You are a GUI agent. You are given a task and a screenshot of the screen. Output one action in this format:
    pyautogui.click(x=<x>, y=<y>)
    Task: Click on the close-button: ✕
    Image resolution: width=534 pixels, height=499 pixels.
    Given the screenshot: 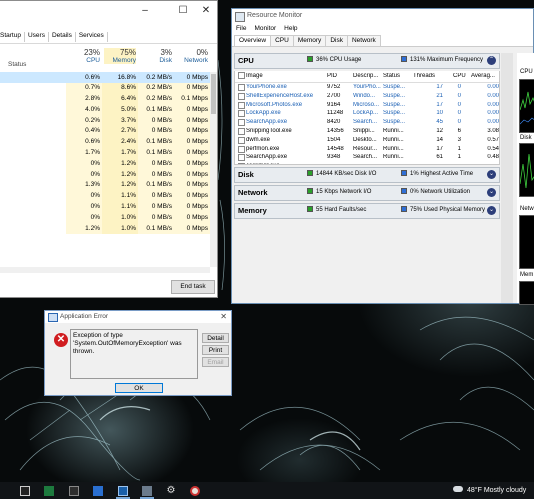 What is the action you would take?
    pyautogui.click(x=206, y=10)
    